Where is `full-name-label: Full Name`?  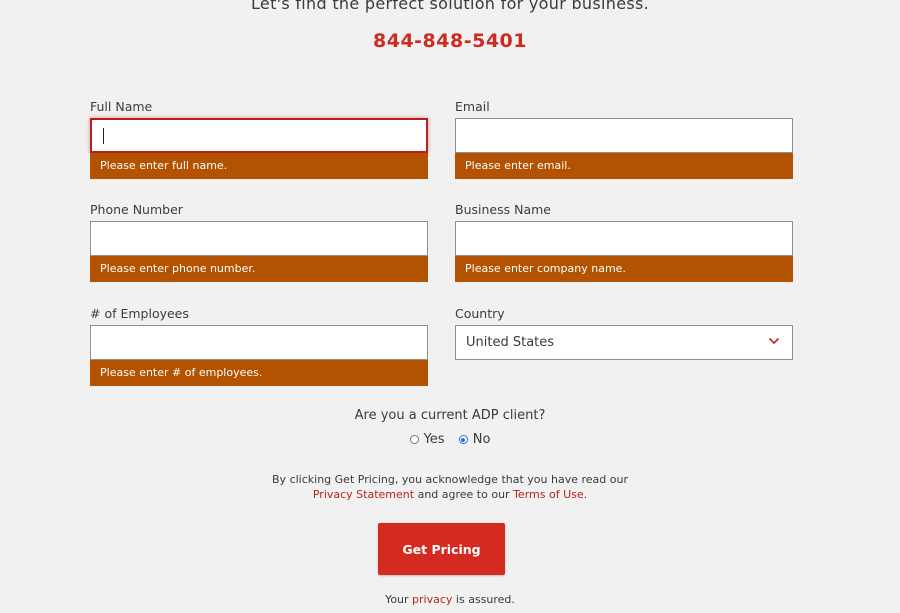 full-name-label: Full Name is located at coordinates (121, 106).